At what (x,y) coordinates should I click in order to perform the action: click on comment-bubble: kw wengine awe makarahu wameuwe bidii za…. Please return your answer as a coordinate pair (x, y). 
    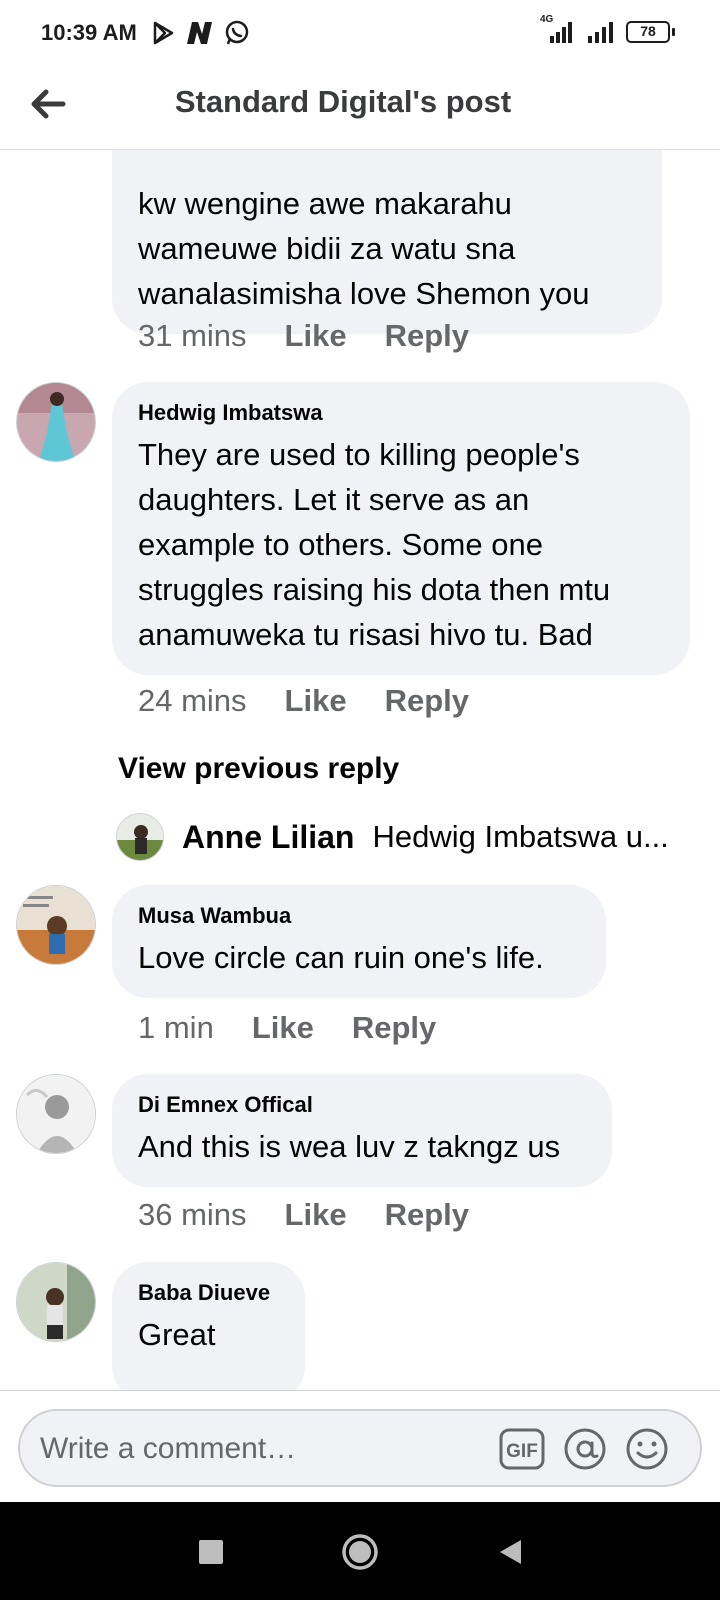
    Looking at the image, I should click on (387, 242).